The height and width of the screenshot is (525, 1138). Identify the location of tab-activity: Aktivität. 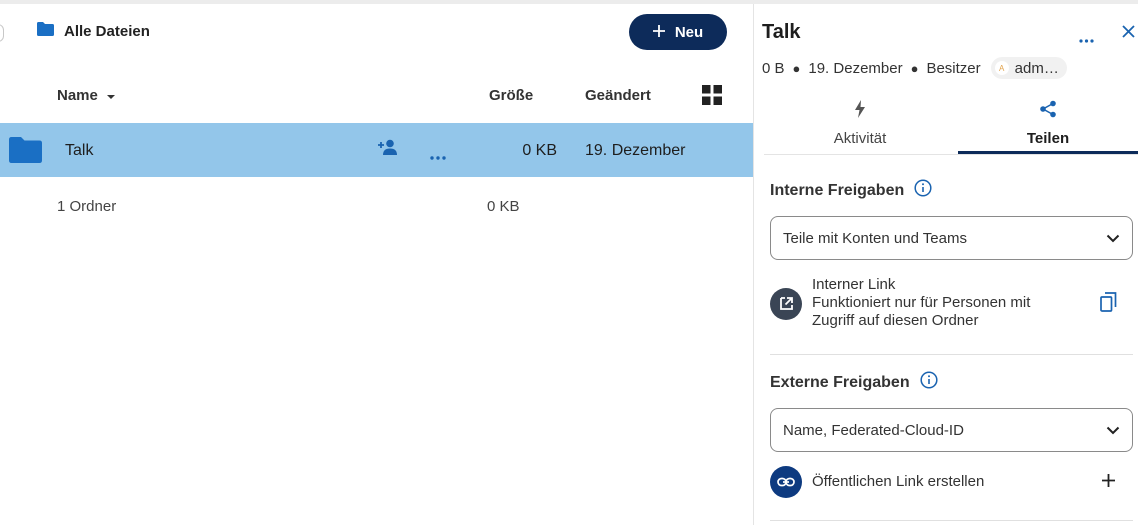
(860, 125).